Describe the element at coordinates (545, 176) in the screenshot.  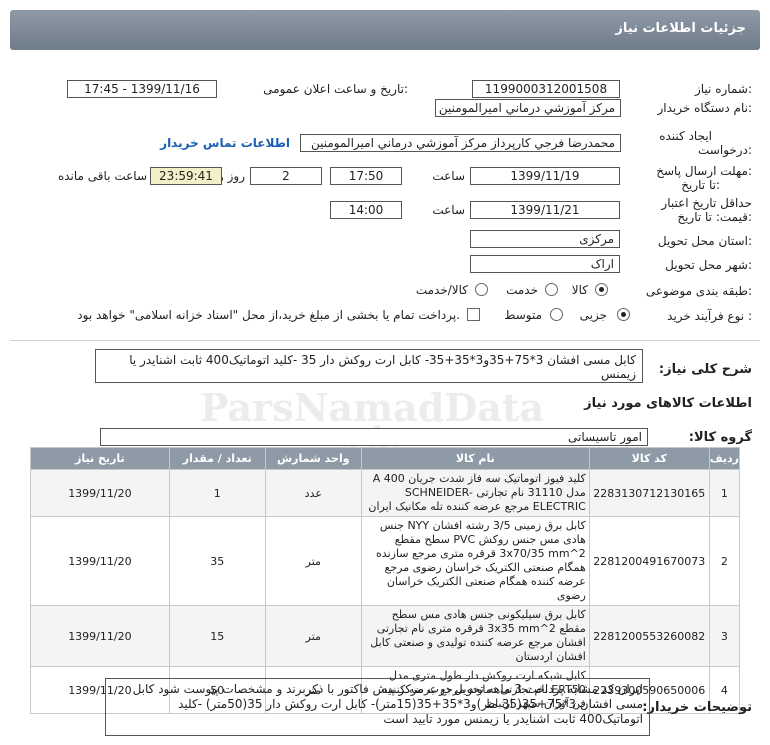
I see `response-date-field: 1399/11/19` at that location.